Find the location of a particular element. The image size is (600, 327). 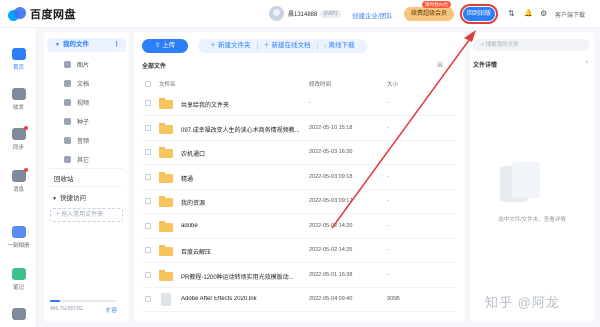

table-row: 百度云解压 2022-05-02 14:25 - is located at coordinates (299, 251).